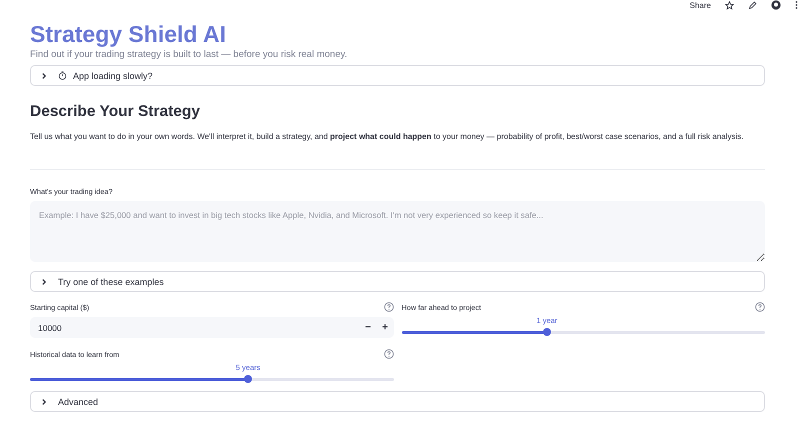  What do you see at coordinates (387, 137) in the screenshot?
I see `section-description: Tell us what you want to do in your own words. We'll interpret it, build a strategy, and project what could happen to your money — probability of profit, best/worst case scenarios, and a full risk analysis.` at bounding box center [387, 137].